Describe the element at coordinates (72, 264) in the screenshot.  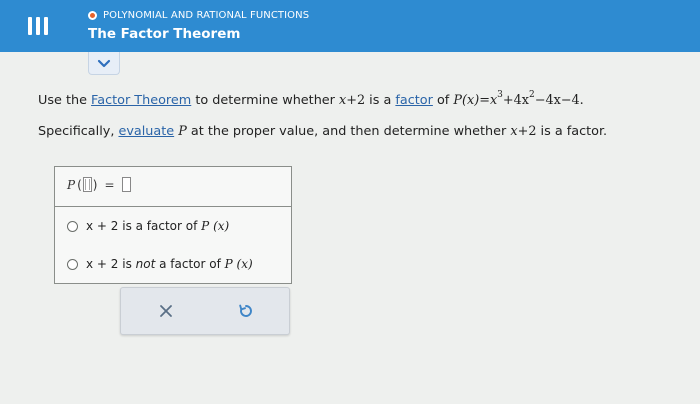
I see `radio-not-factor` at that location.